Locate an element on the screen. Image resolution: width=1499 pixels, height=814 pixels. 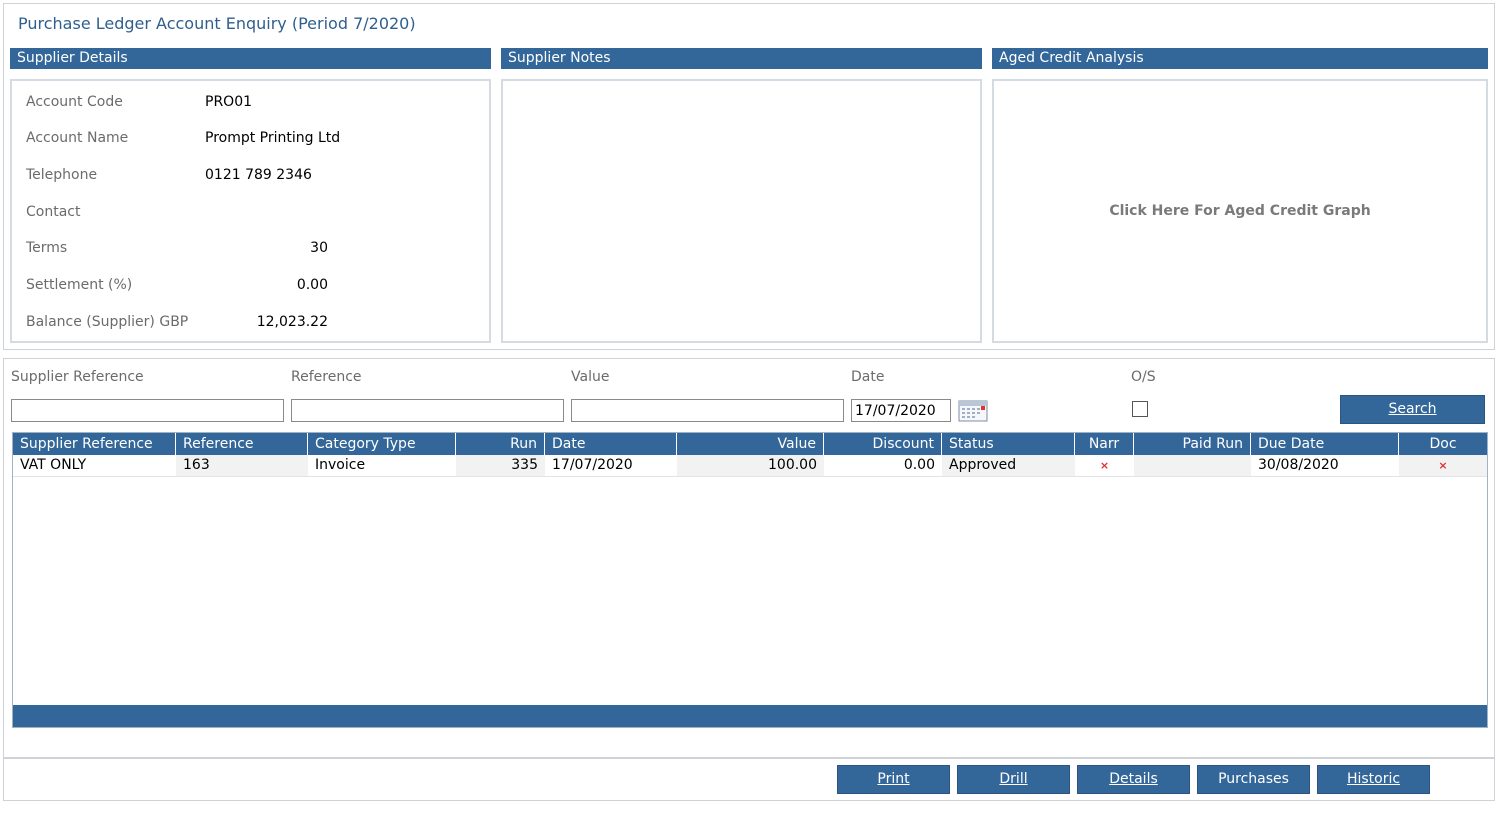
supplier-notes-header: Supplier Notes is located at coordinates (741, 58).